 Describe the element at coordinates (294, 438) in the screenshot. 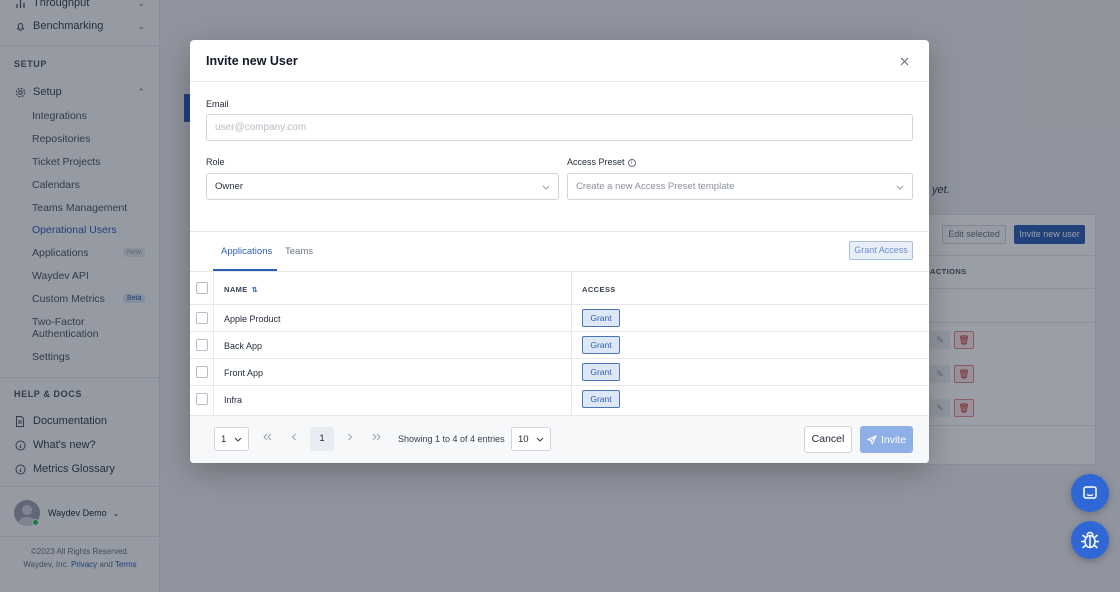

I see `previous-page-icon` at that location.